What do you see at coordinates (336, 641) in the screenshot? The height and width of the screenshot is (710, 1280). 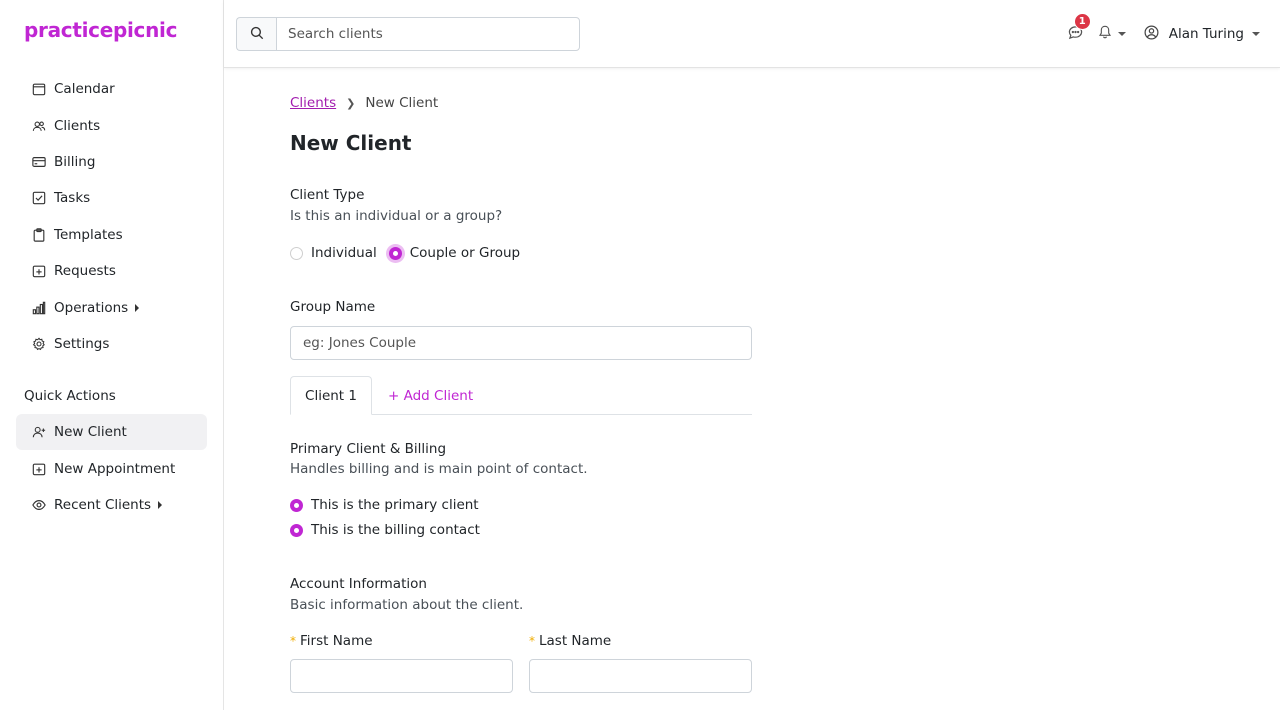 I see `first-name-label-text: First Name` at bounding box center [336, 641].